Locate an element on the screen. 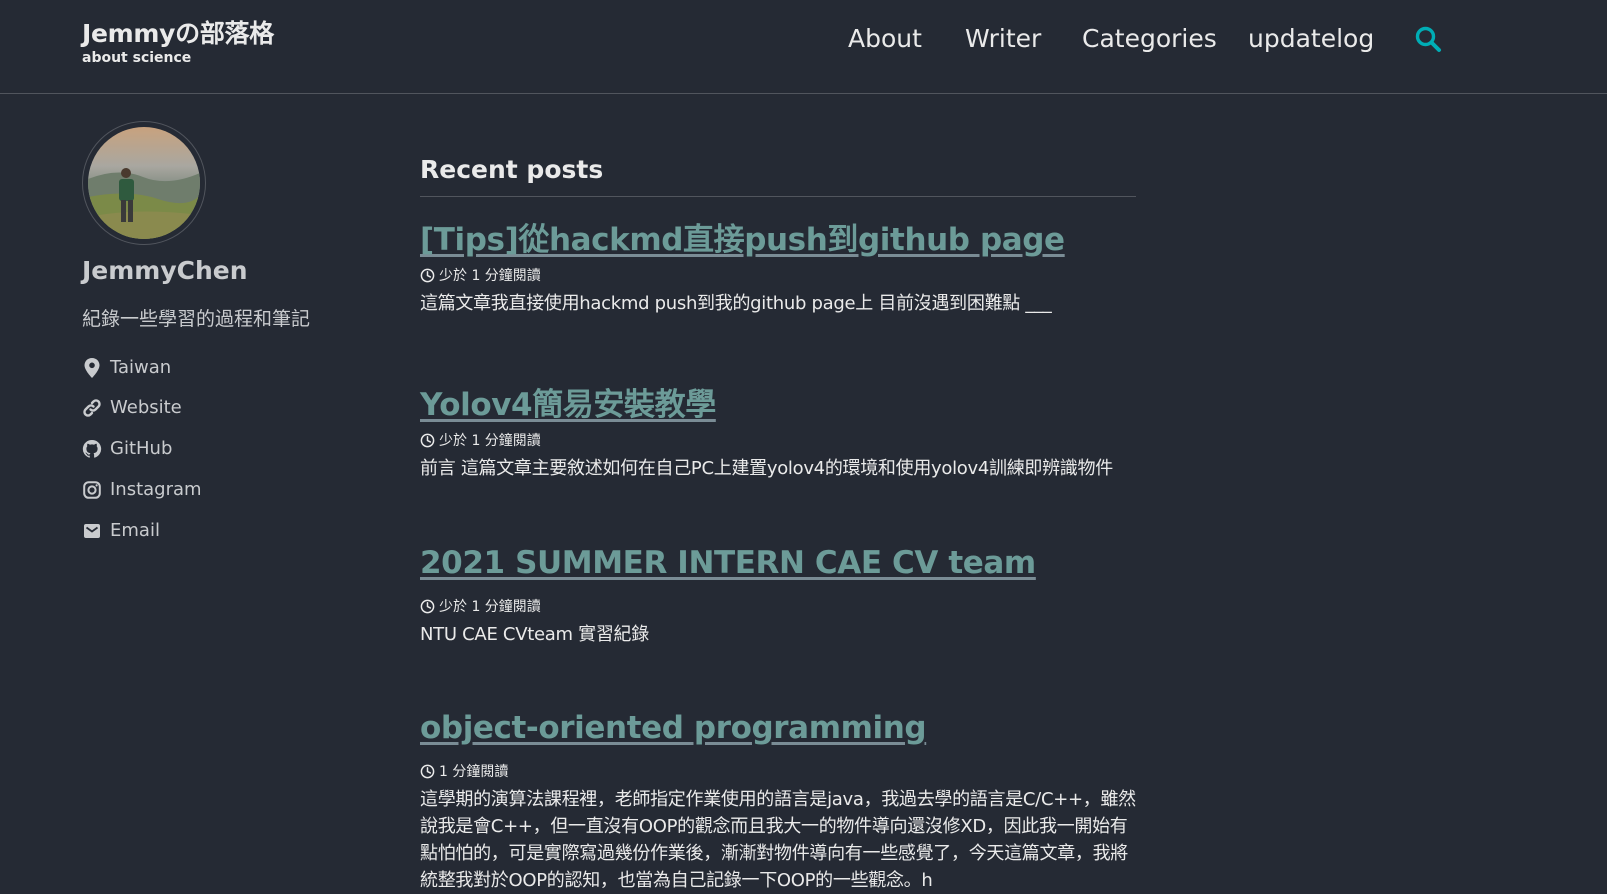 The width and height of the screenshot is (1607, 894). nav-categories: Categories is located at coordinates (1149, 38).